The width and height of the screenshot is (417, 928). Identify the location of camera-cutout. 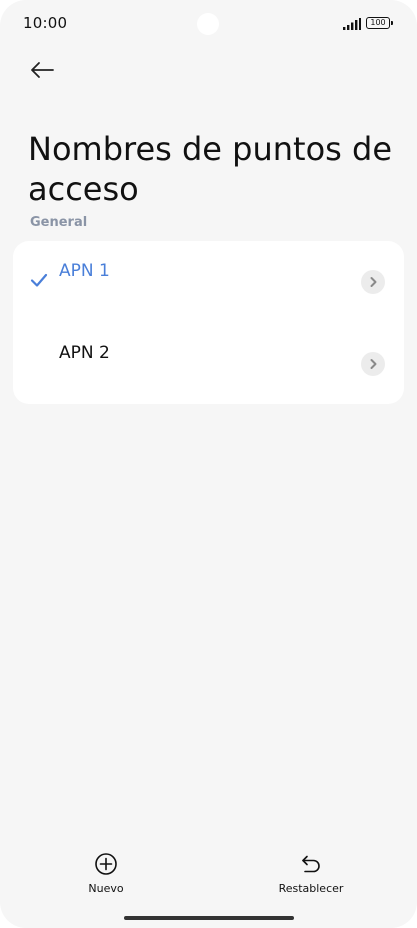
(208, 24).